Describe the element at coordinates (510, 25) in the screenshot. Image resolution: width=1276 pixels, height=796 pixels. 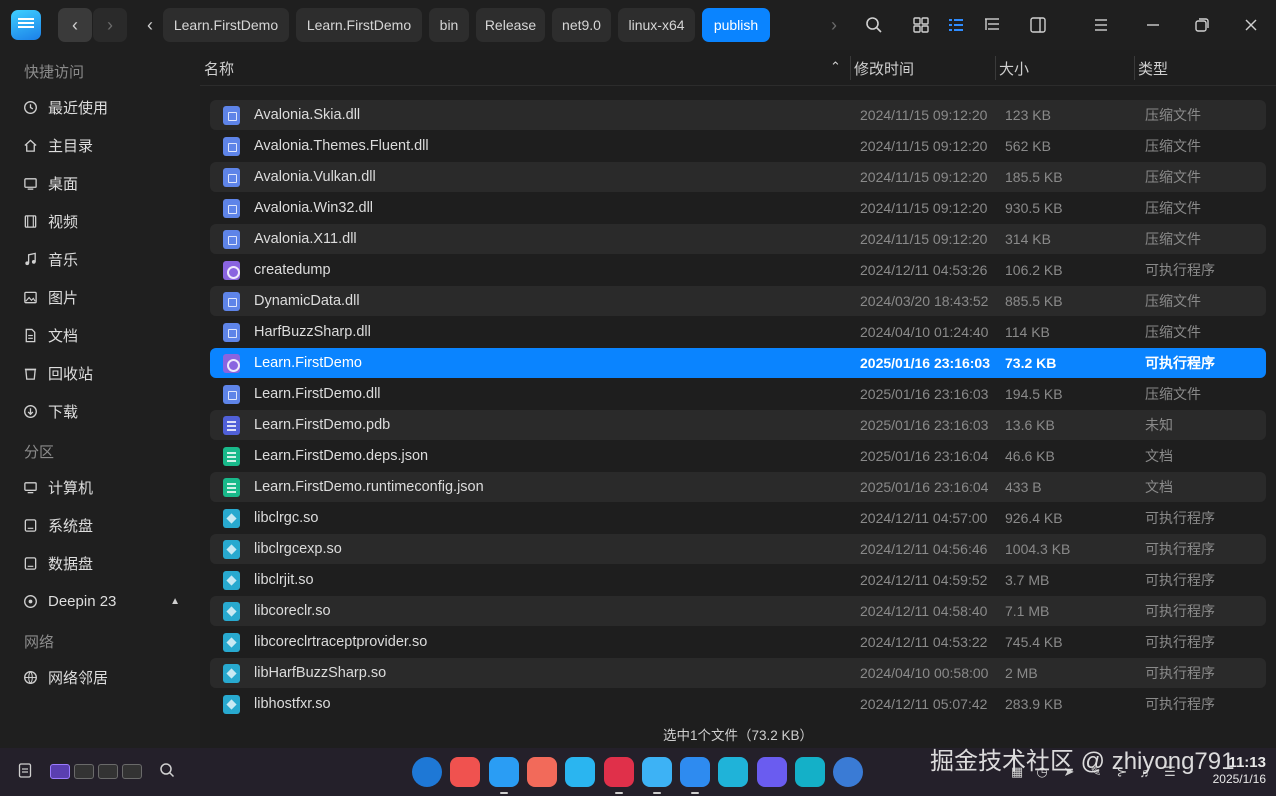
I see `breadcrumb-item: Release` at that location.